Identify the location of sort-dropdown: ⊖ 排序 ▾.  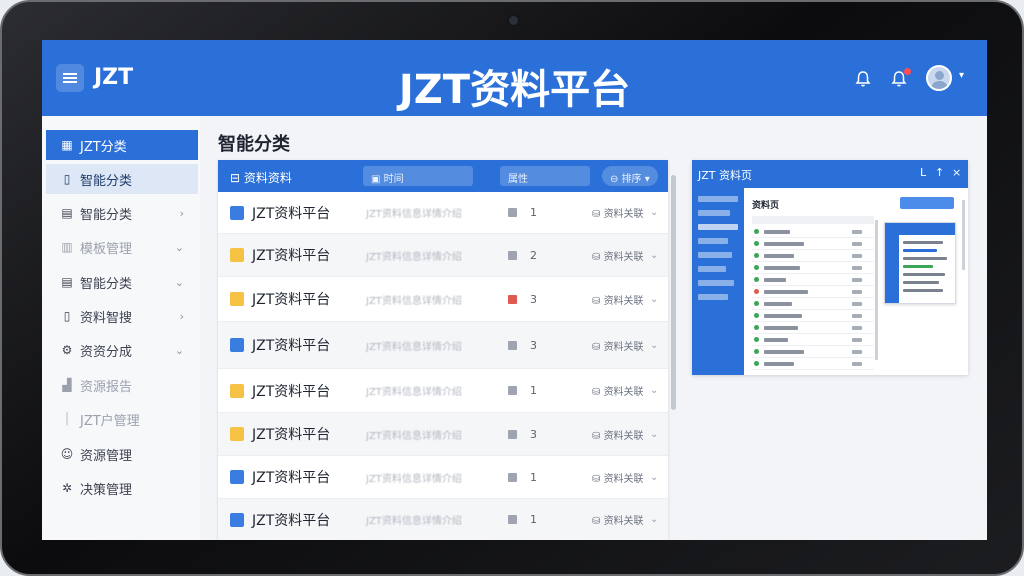
(630, 176).